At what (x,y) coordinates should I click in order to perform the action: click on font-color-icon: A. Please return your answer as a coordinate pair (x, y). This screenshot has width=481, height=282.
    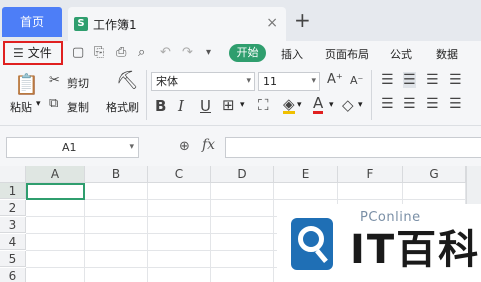
    Looking at the image, I should click on (318, 105).